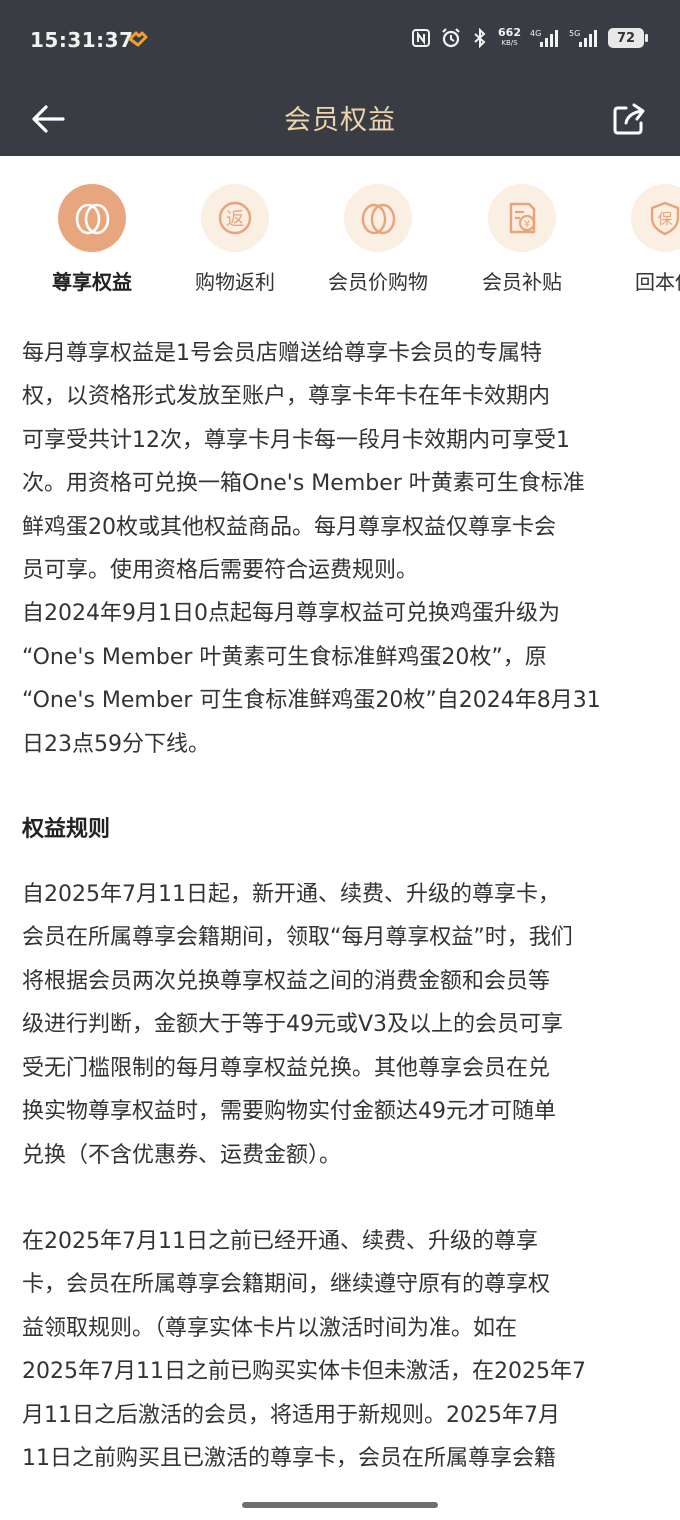 Image resolution: width=680 pixels, height=1520 pixels. I want to click on tab-icon-circle: 返, so click(235, 218).